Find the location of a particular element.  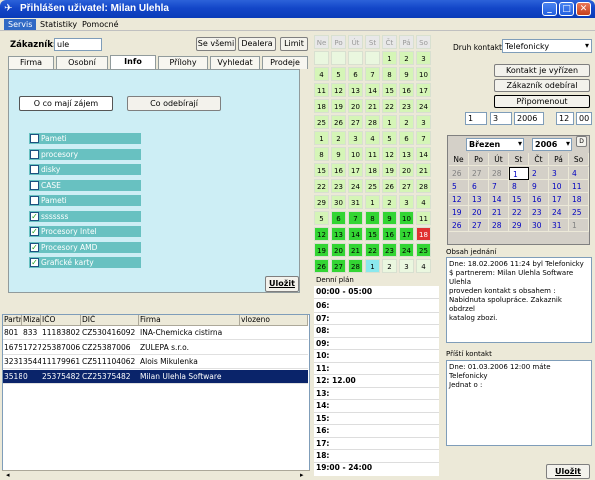

table-row: 1675 1727 25387006 CZ25387006 ZULEPA s.r.o. is located at coordinates (156, 348).